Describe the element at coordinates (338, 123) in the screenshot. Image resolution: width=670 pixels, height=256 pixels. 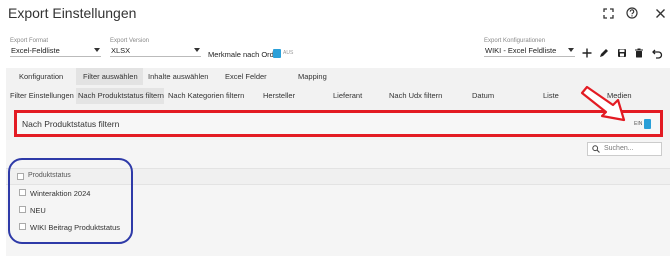
I see `produktstatus-filter-section: Nach Produktstatus filtern EIN` at that location.